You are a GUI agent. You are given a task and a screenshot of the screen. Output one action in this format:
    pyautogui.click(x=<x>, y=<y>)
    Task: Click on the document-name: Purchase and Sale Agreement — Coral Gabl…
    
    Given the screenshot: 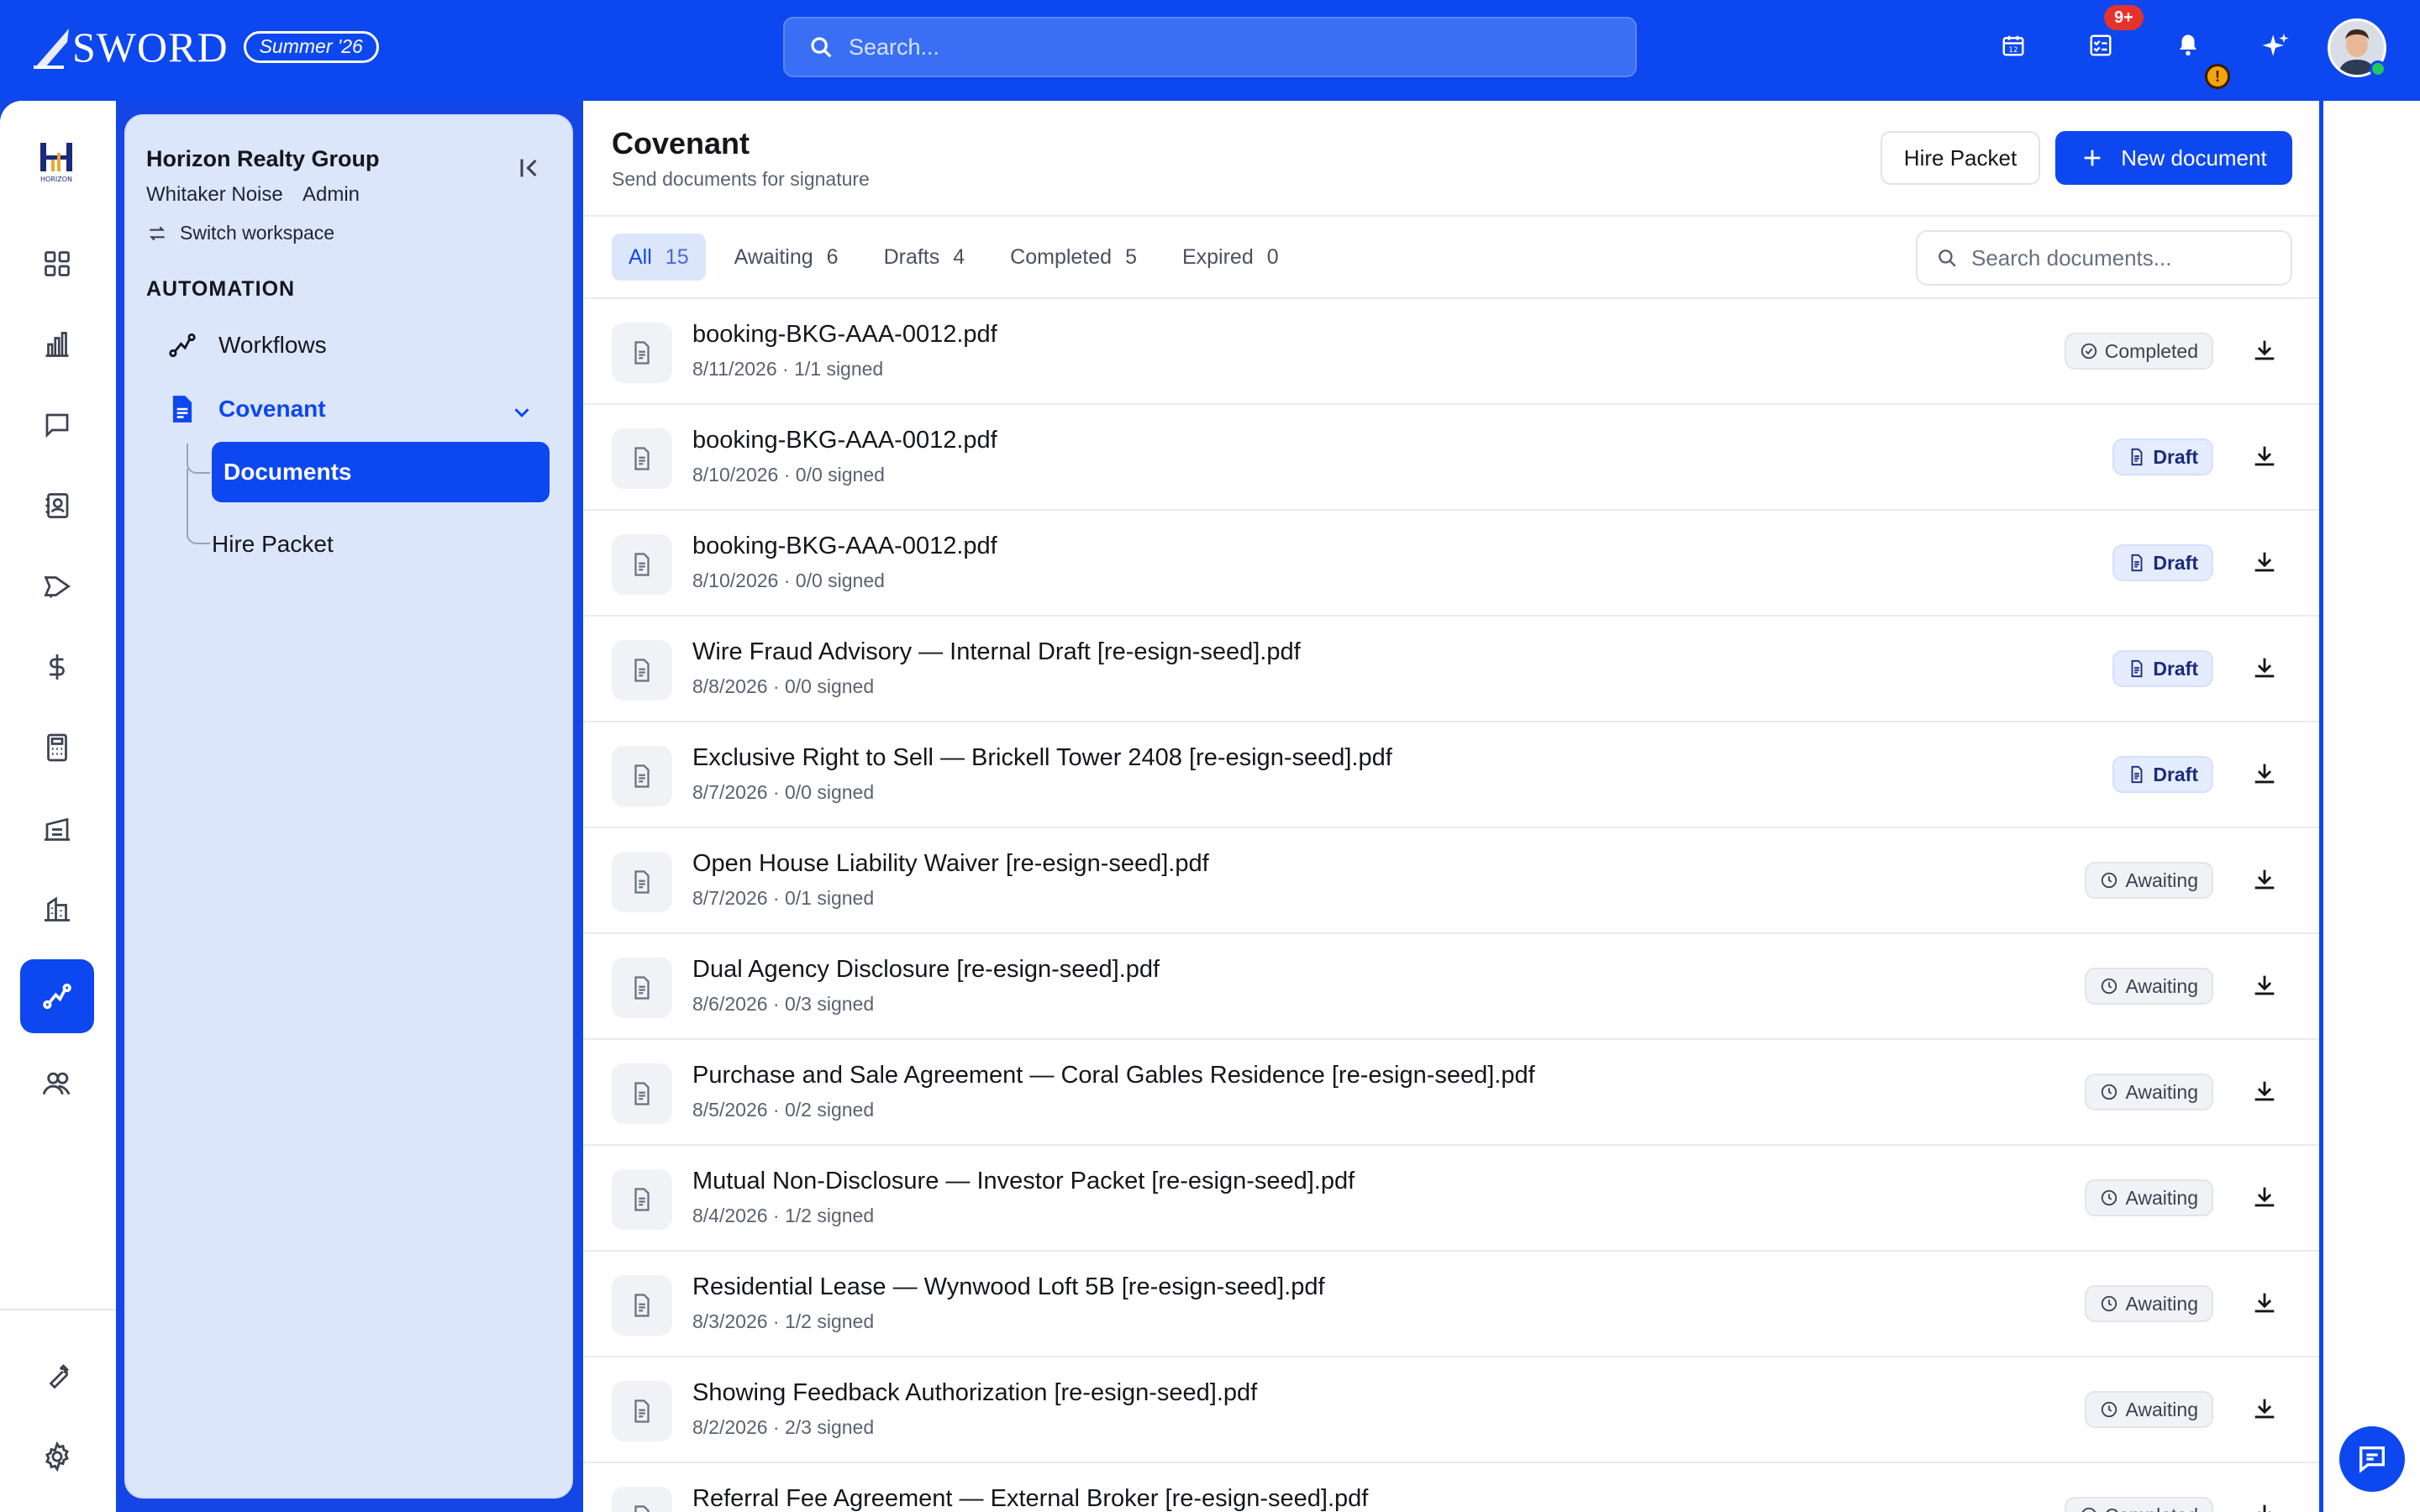 What is the action you would take?
    pyautogui.click(x=1113, y=1075)
    